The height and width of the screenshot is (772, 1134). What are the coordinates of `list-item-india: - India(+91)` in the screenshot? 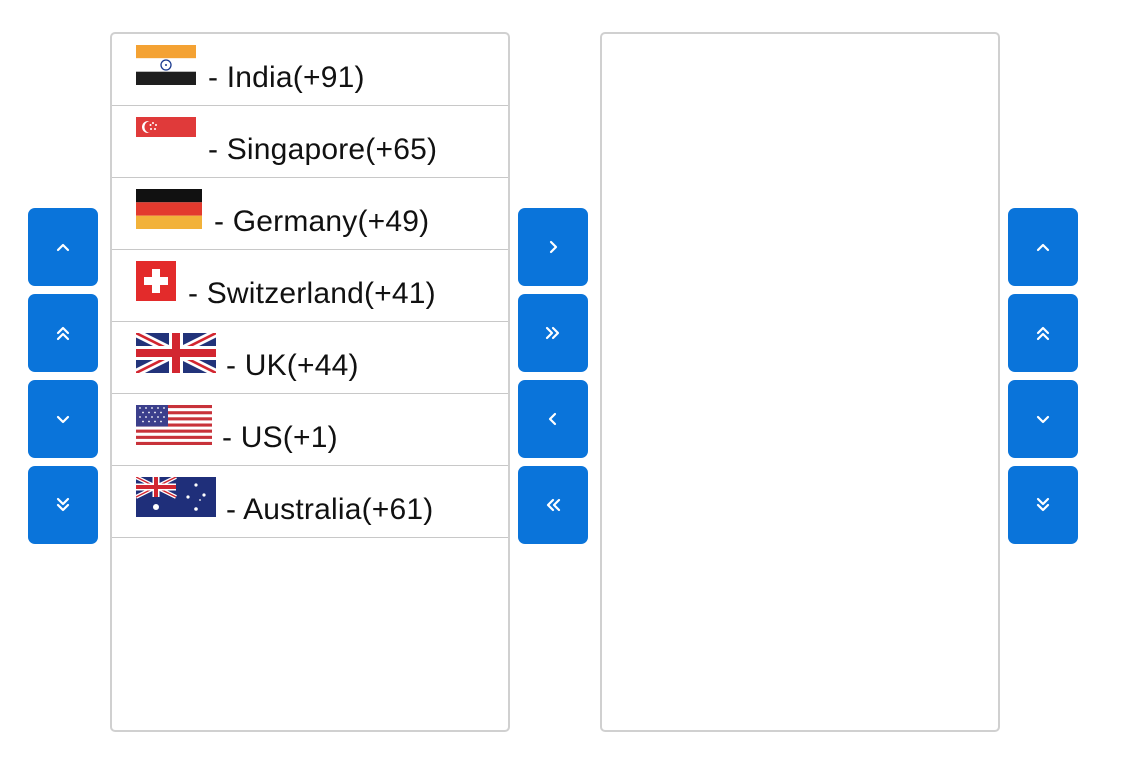 It's located at (310, 70).